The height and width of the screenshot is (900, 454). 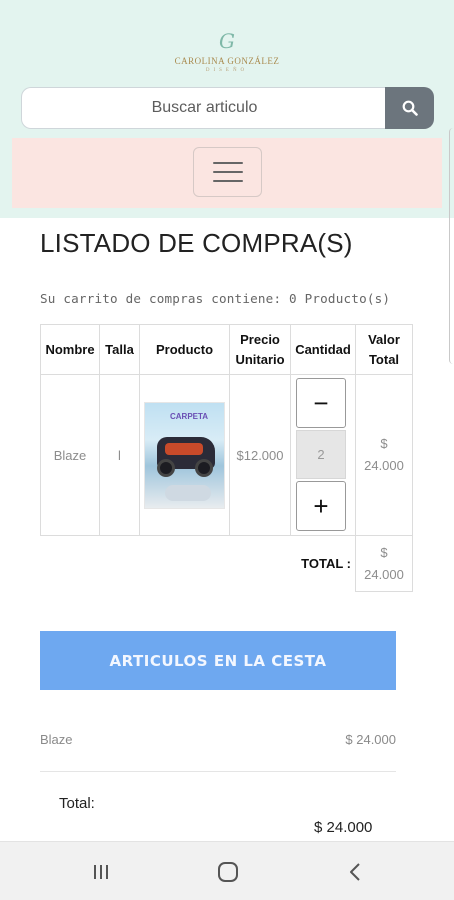 I want to click on search-button, so click(x=409, y=108).